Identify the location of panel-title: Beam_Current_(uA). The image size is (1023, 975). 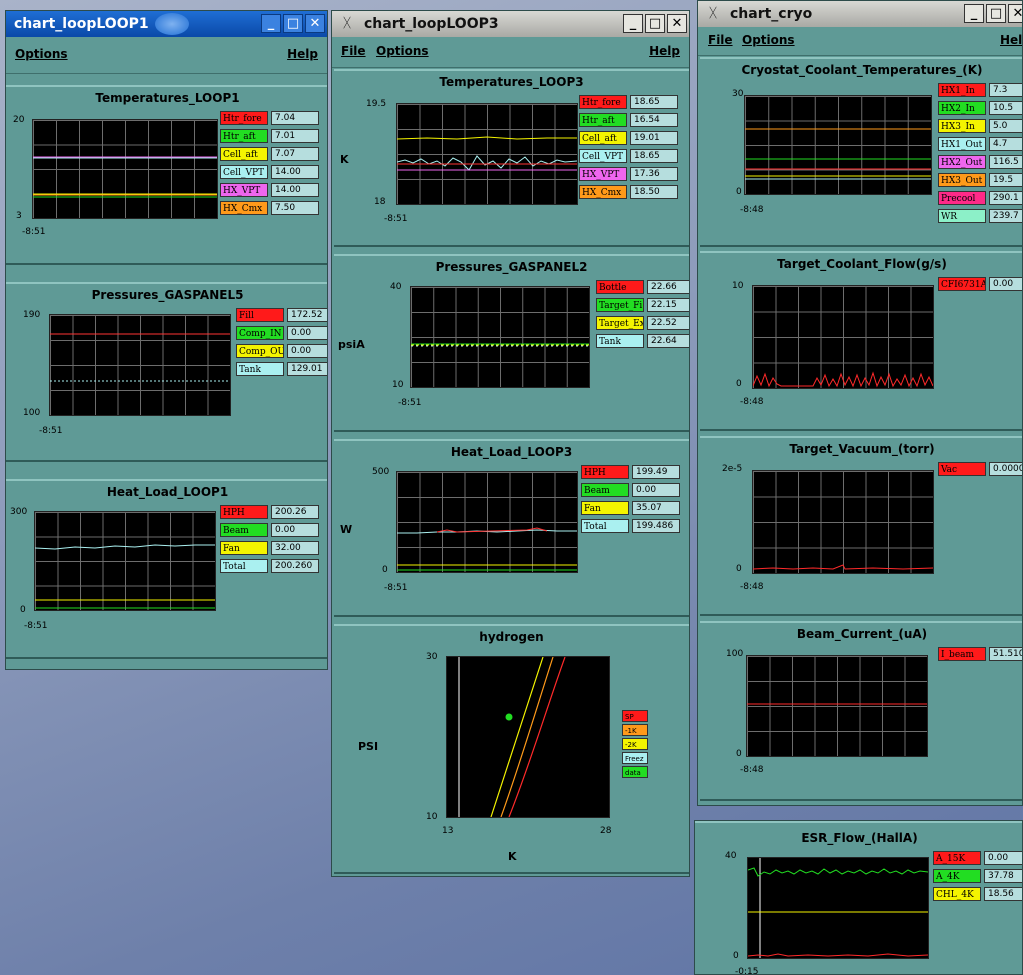
(862, 634).